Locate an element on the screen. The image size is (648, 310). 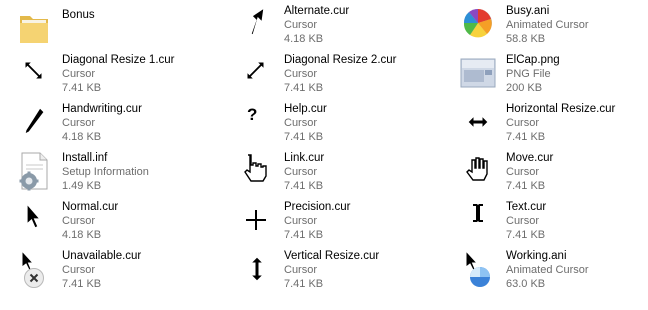
file-name: Move.cur is located at coordinates (530, 158).